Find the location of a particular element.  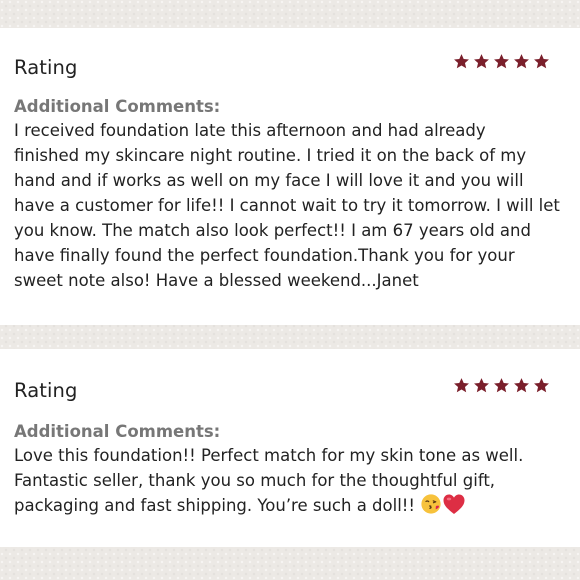

red-heart-icon is located at coordinates (454, 504).